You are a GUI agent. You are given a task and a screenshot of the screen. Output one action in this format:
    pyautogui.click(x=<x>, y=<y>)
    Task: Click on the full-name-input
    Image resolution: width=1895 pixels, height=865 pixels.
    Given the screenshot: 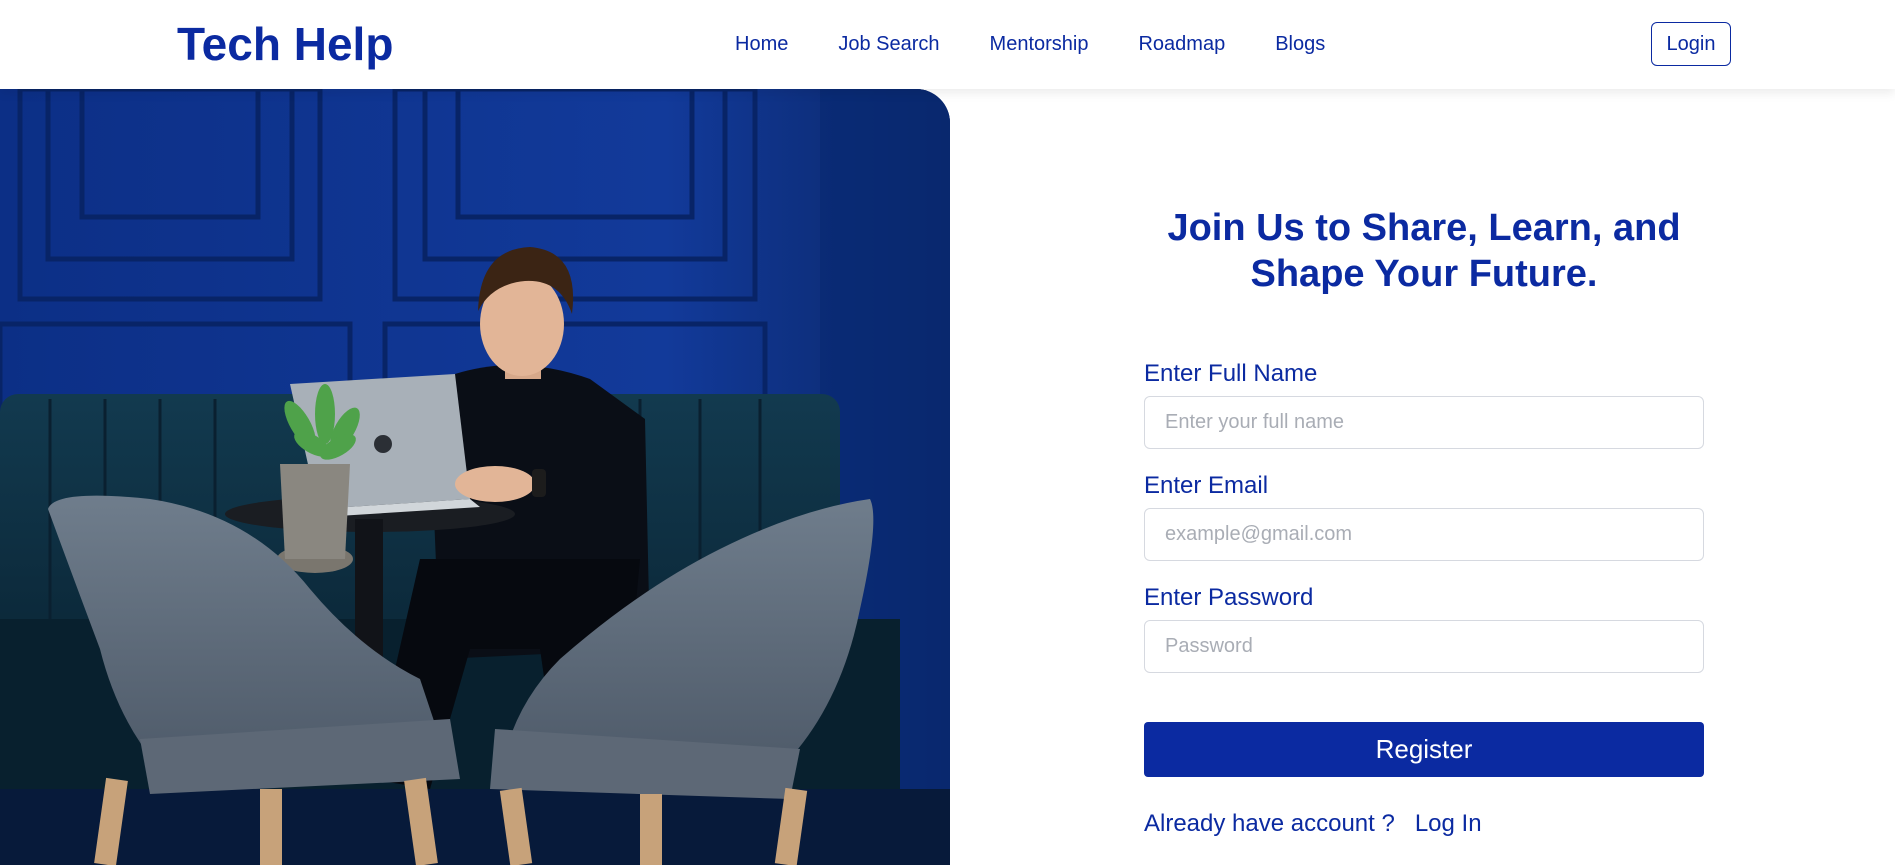 What is the action you would take?
    pyautogui.click(x=1424, y=422)
    